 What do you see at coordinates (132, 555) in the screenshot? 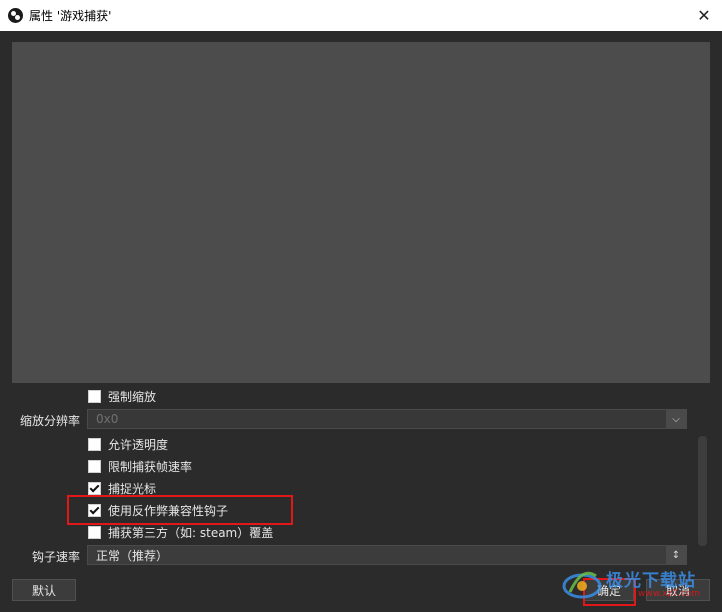
I see `hook-rate-value: 正常（推荐）` at bounding box center [132, 555].